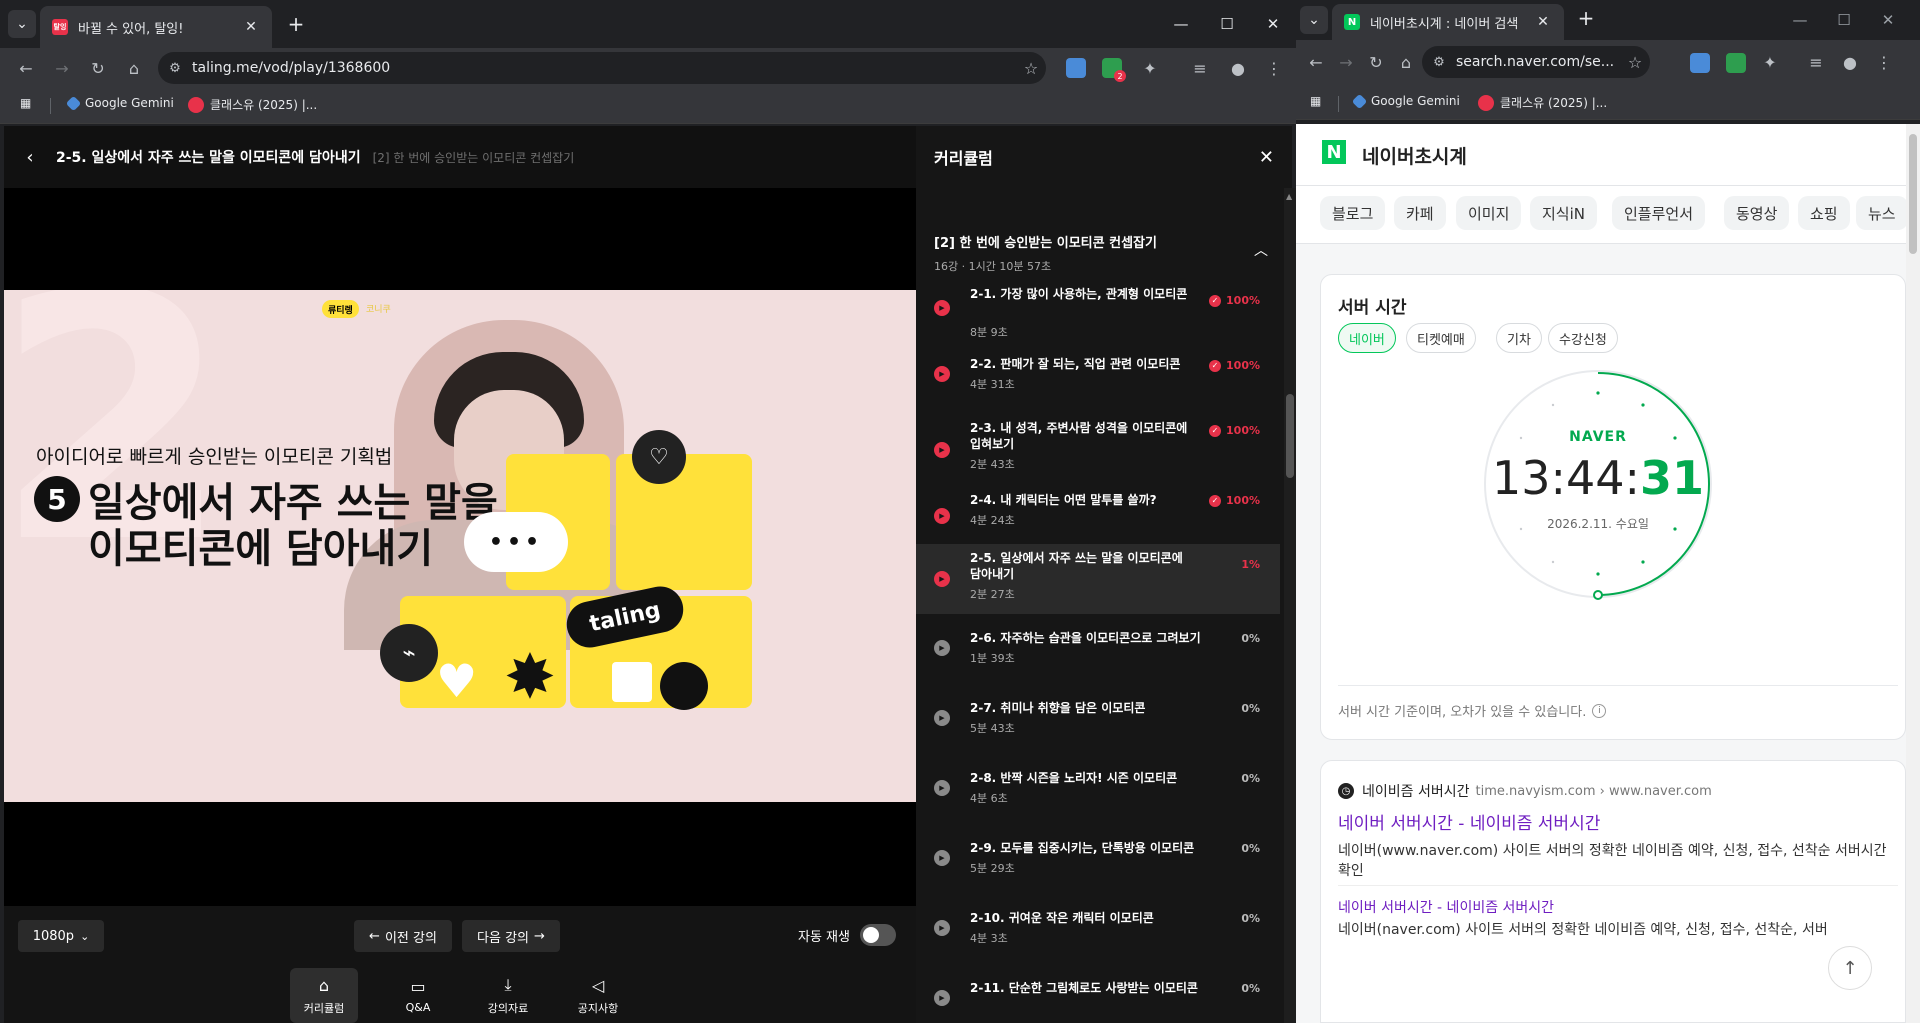 This screenshot has width=1920, height=1023. I want to click on subtab-course: 수강신청, so click(1583, 338).